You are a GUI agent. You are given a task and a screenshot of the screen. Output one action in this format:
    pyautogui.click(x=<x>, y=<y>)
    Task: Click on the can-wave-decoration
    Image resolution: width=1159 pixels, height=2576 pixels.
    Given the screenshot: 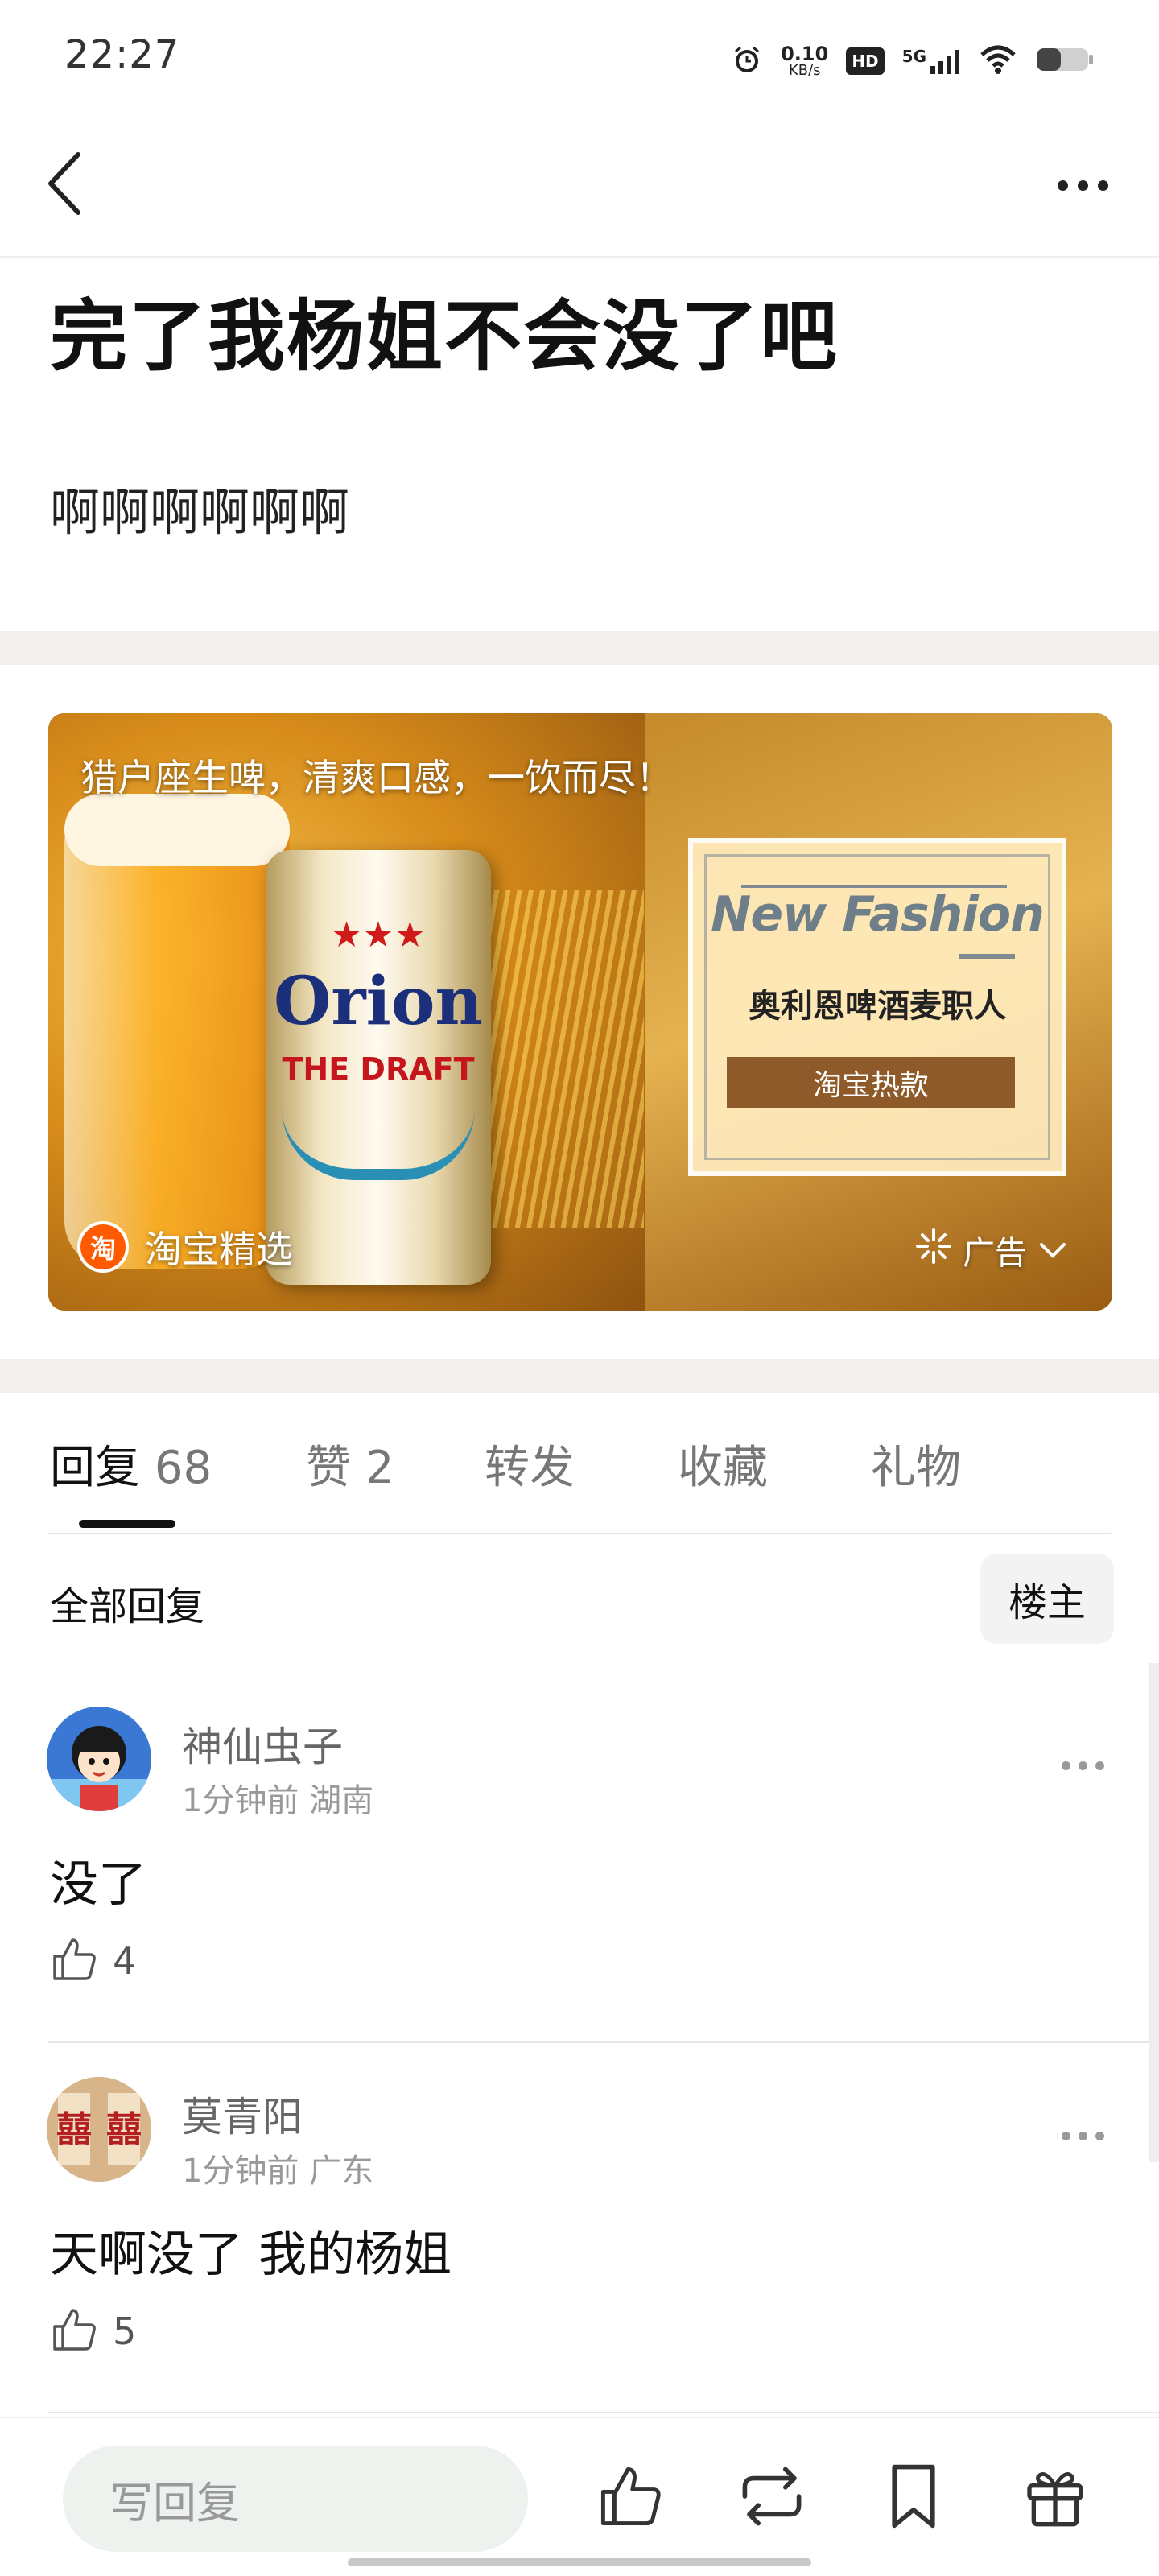 What is the action you would take?
    pyautogui.click(x=378, y=1144)
    